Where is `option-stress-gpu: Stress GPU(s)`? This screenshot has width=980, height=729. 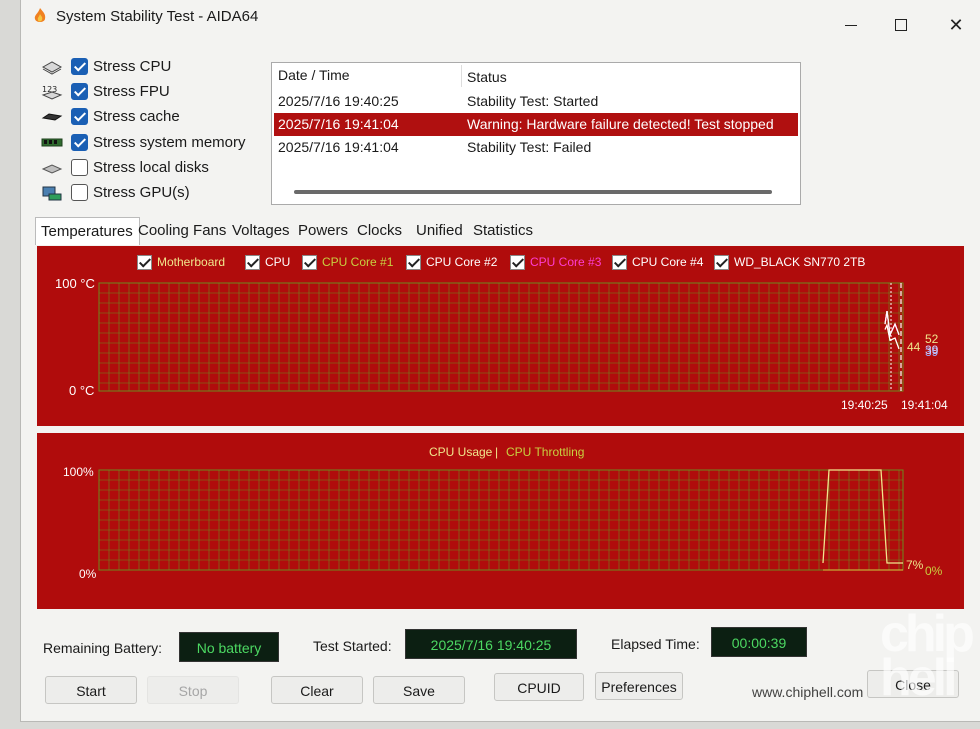 option-stress-gpu: Stress GPU(s) is located at coordinates (161, 193).